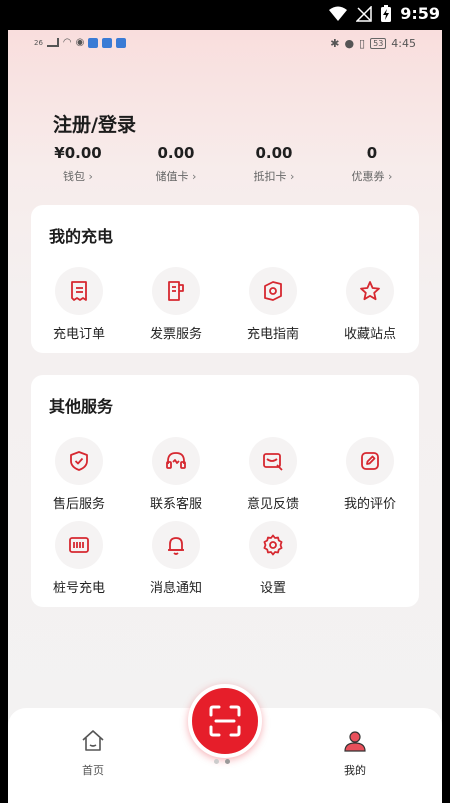 The height and width of the screenshot is (803, 450). I want to click on location-icon: ●, so click(349, 43).